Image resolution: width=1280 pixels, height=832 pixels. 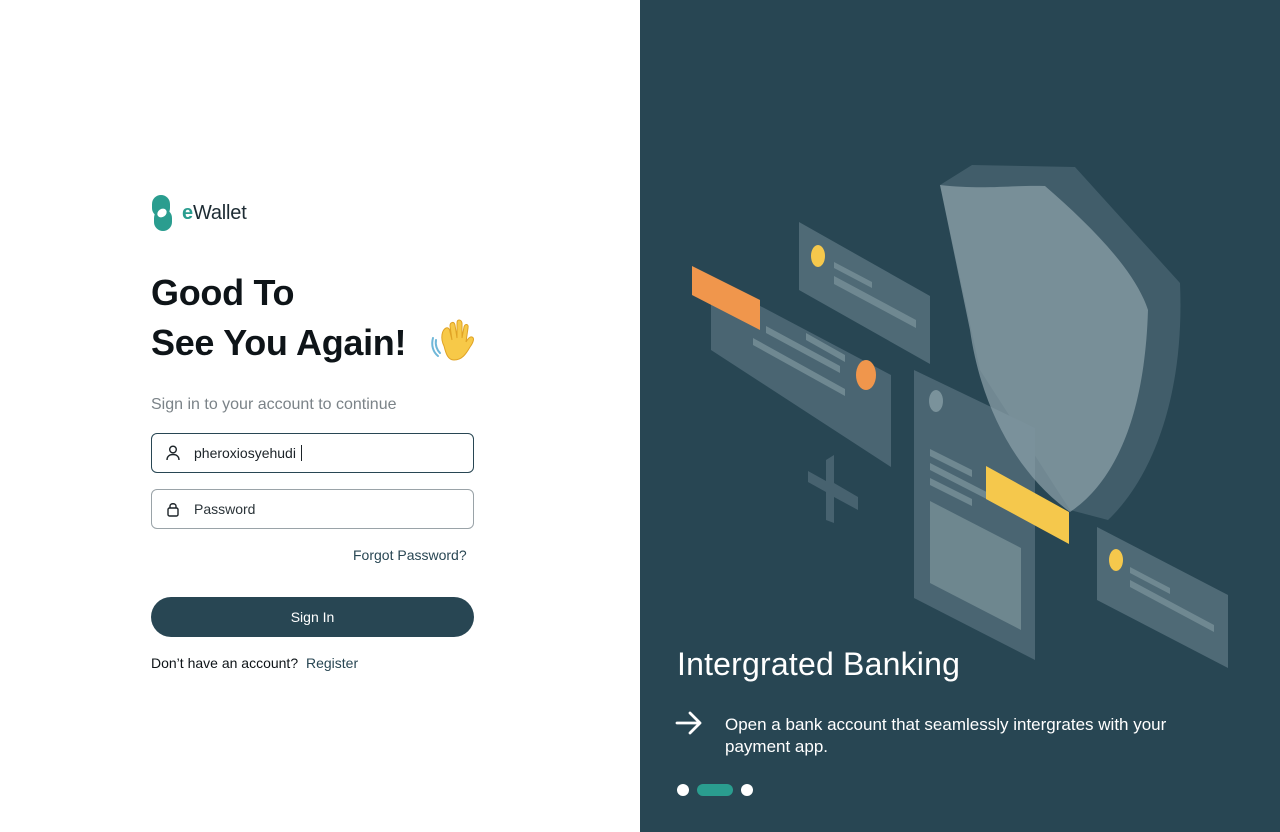 I want to click on waving-hand-icon, so click(x=452, y=340).